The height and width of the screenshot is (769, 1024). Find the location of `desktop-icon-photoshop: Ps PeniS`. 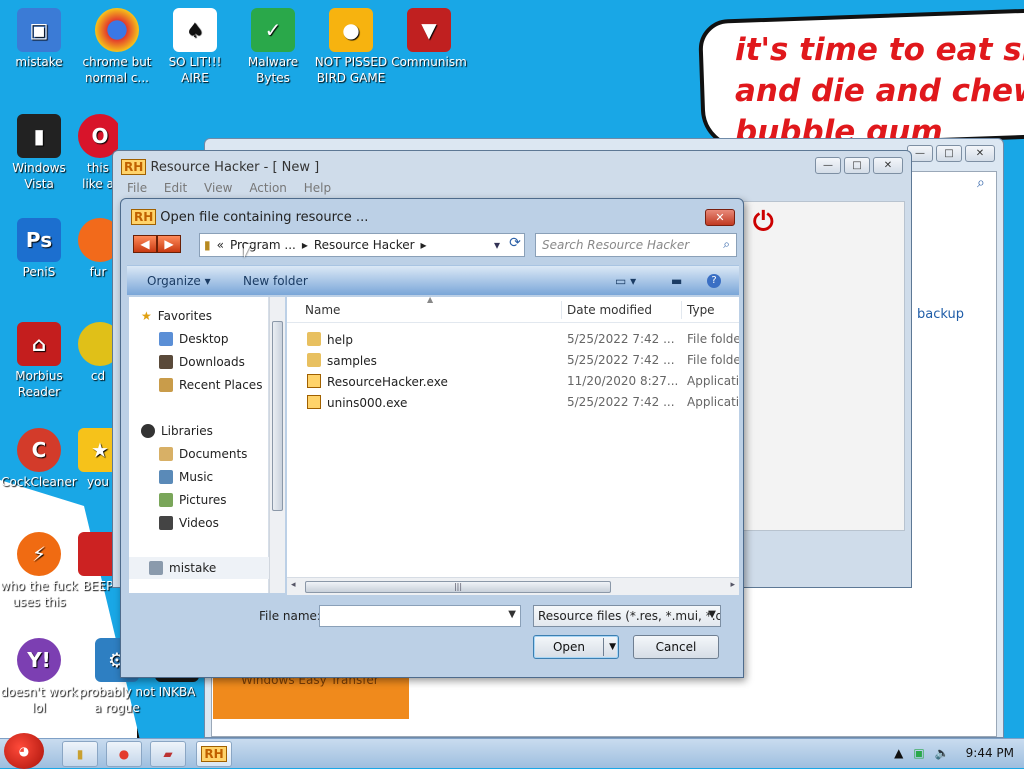

desktop-icon-photoshop: Ps PeniS is located at coordinates (39, 249).